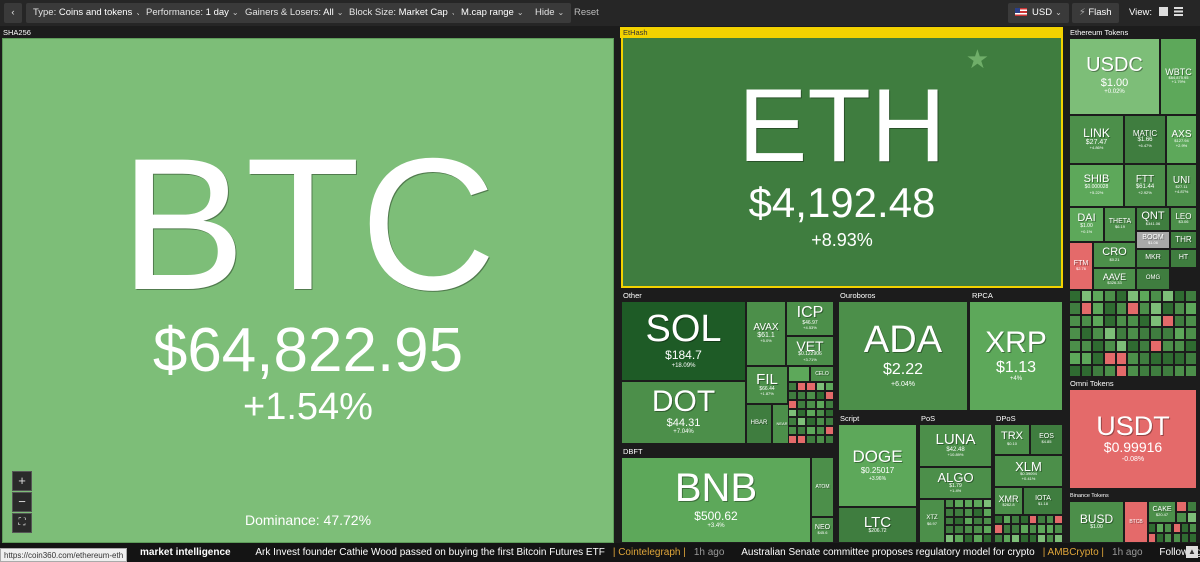 The width and height of the screenshot is (1200, 562). I want to click on tile-matic: MATIC $1.66 +6.47%, so click(1145, 139).